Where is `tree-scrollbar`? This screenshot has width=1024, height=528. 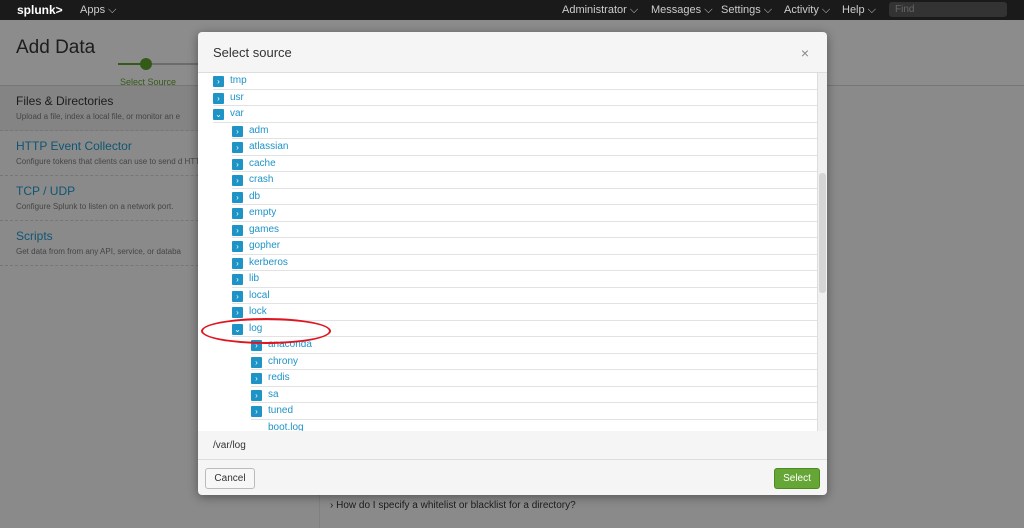 tree-scrollbar is located at coordinates (822, 252).